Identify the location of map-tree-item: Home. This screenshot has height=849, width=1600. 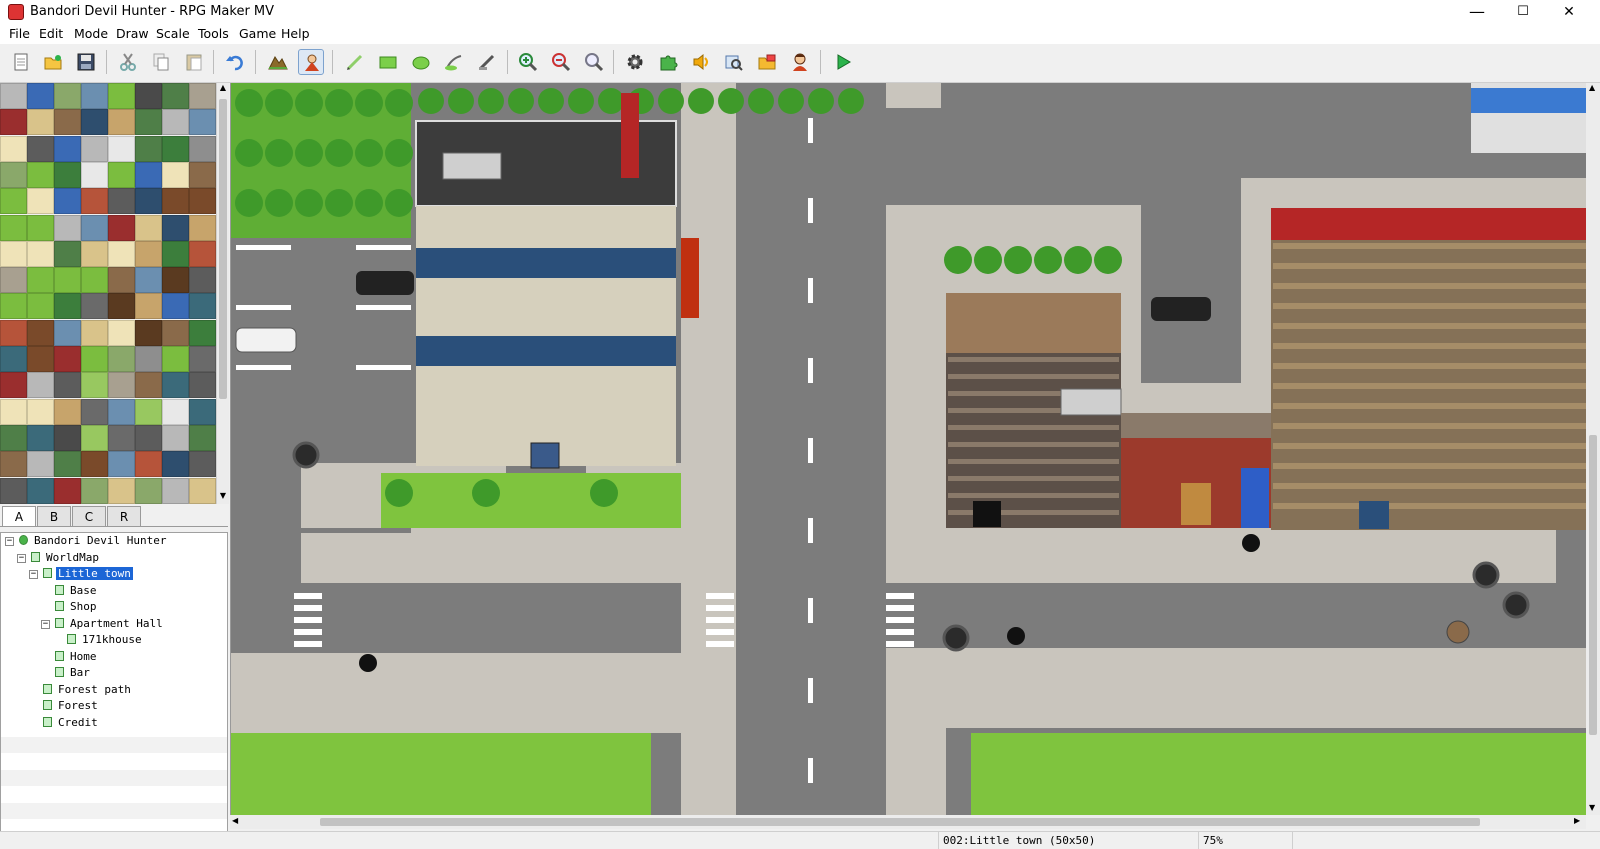
(71, 657).